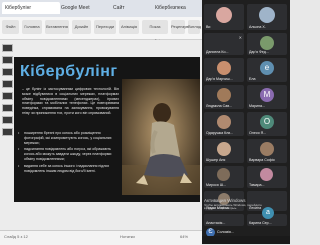 The height and width of the screenshot is (245, 320). I want to click on tab-meet: Google Meet, so click(85, 8).